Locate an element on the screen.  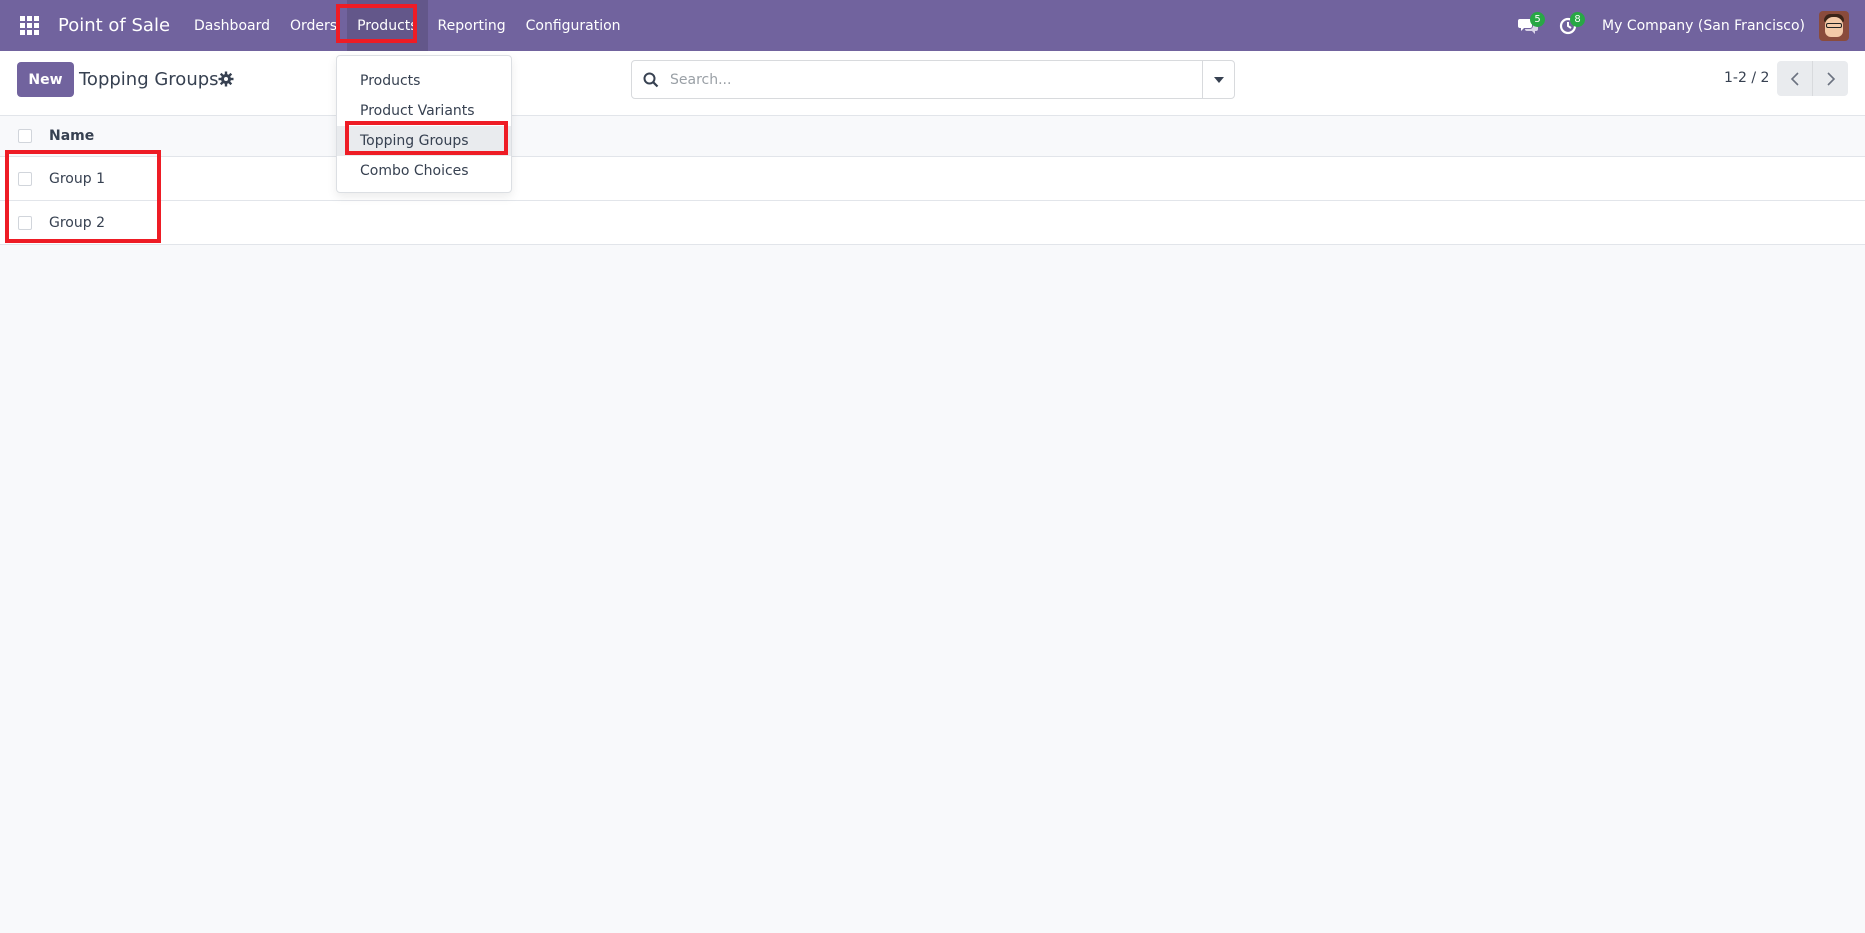
nav-reporting: Reporting is located at coordinates (472, 25).